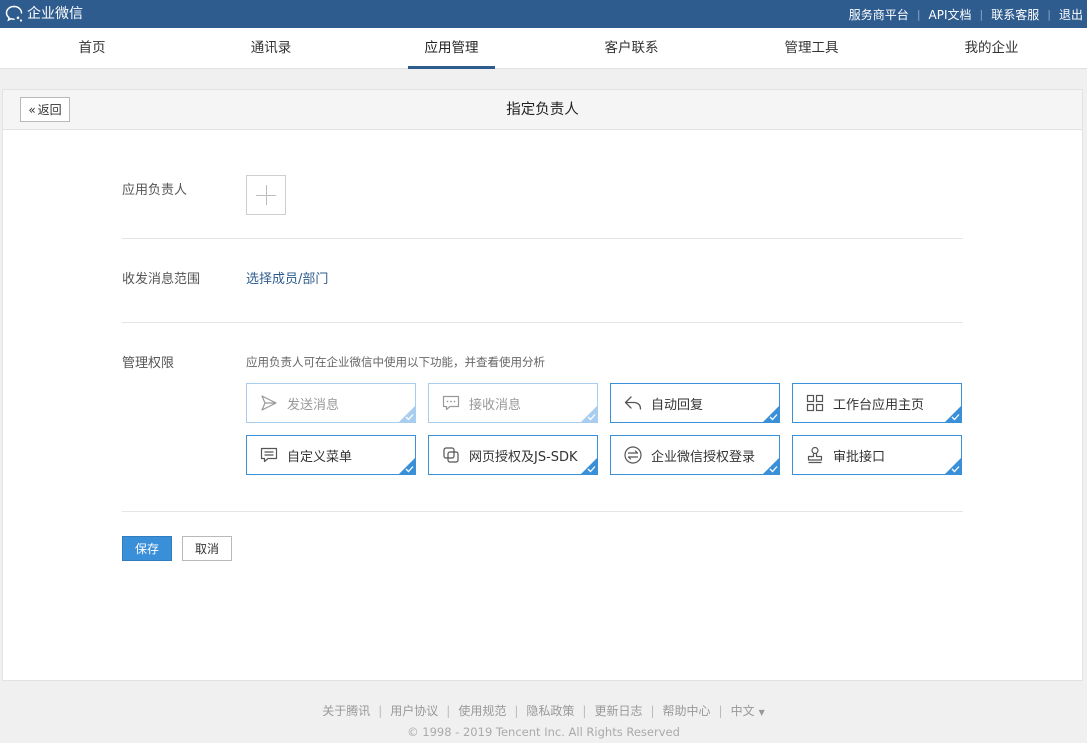 This screenshot has height=743, width=1087. I want to click on tab-contacts: 通讯录, so click(271, 48).